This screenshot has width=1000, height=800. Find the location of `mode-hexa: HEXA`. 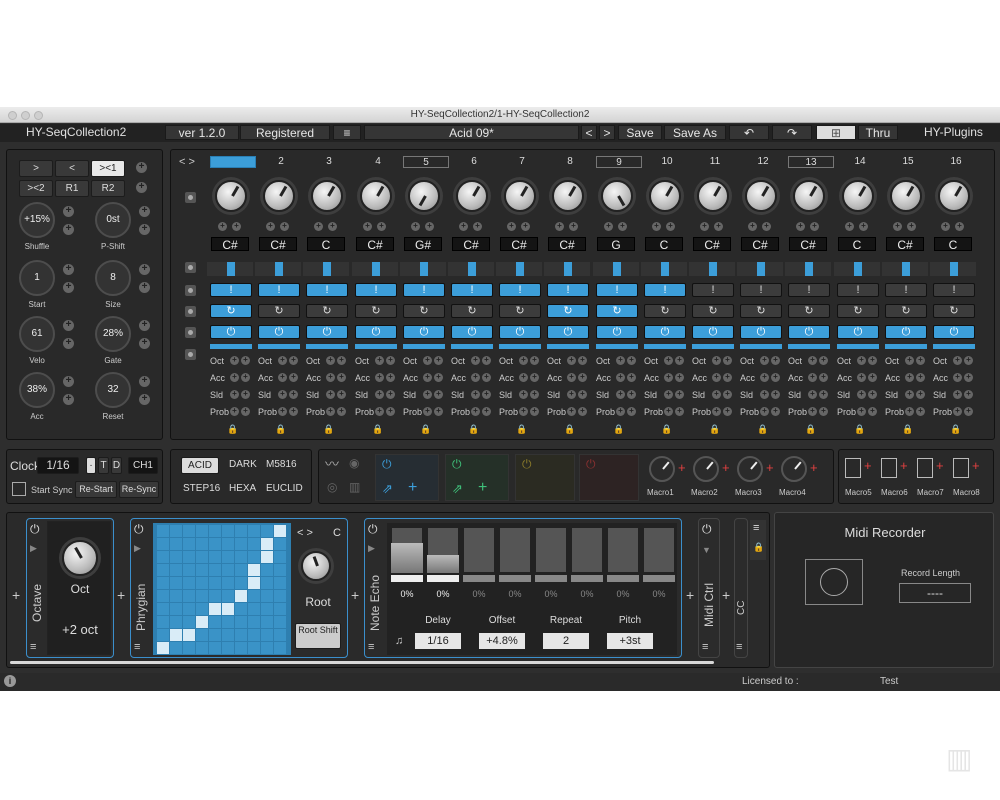

mode-hexa: HEXA is located at coordinates (242, 488).